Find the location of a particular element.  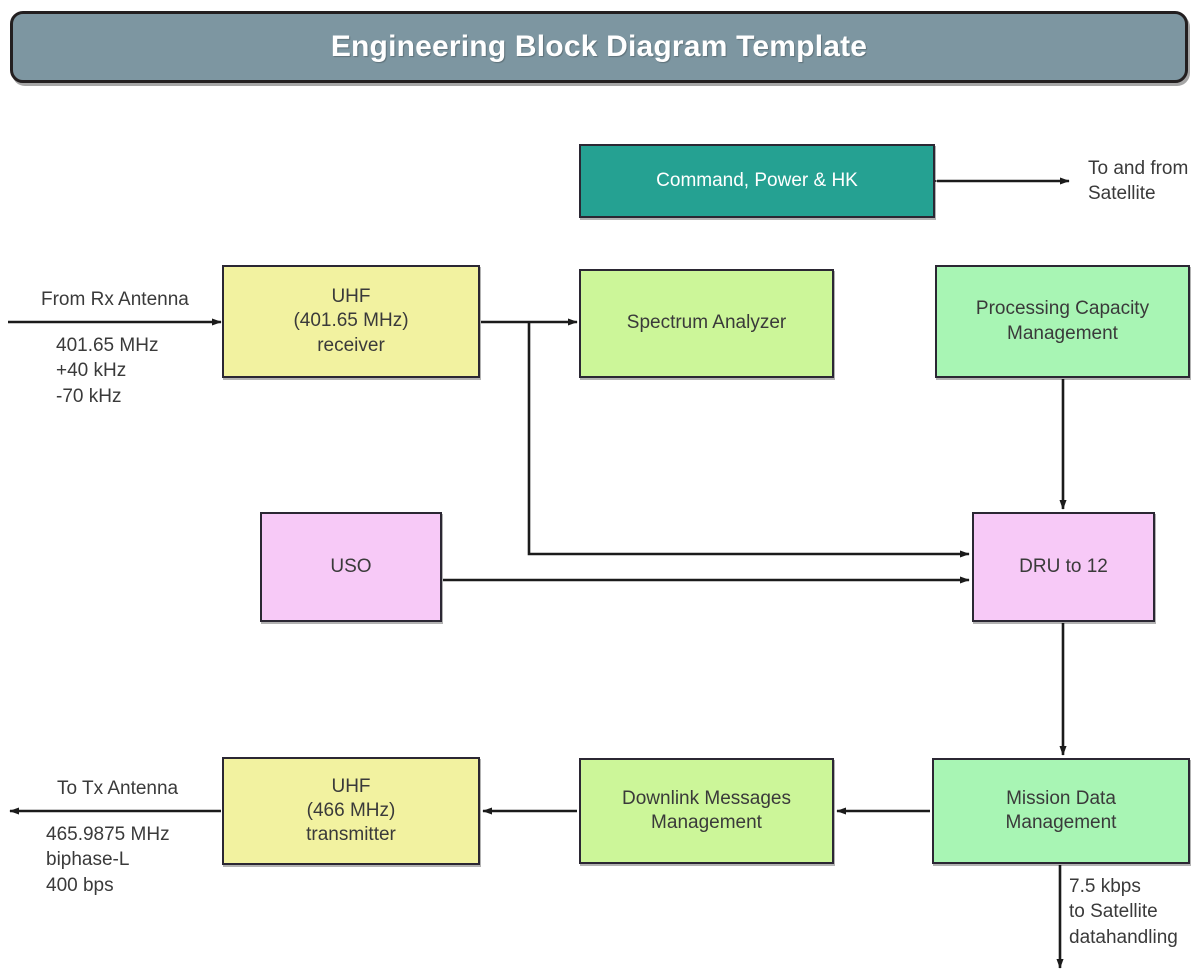

annotation-from-rx-antenna: From Rx Antenna is located at coordinates (115, 299).